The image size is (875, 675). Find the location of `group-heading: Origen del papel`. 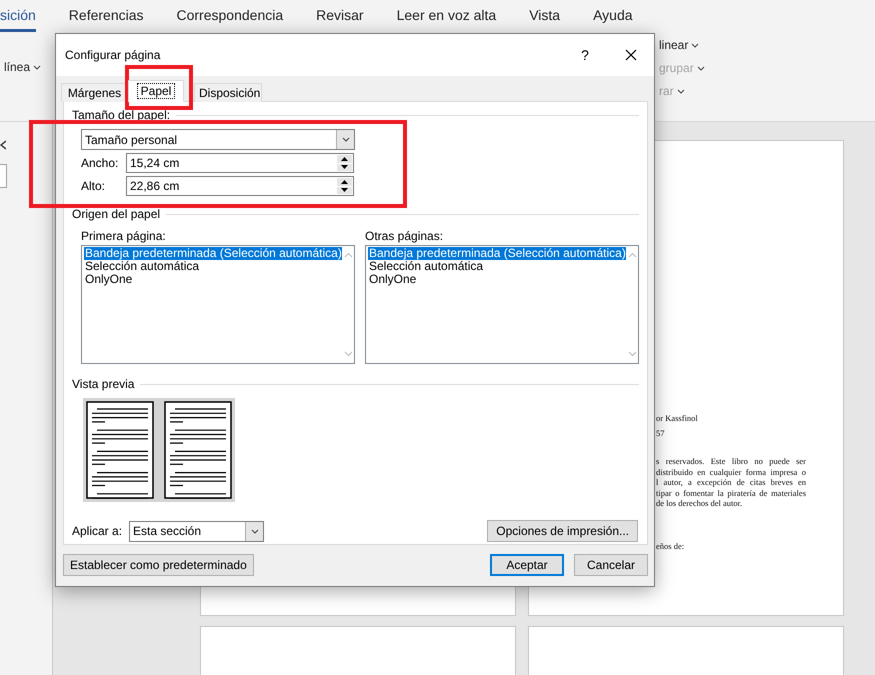

group-heading: Origen del papel is located at coordinates (116, 214).